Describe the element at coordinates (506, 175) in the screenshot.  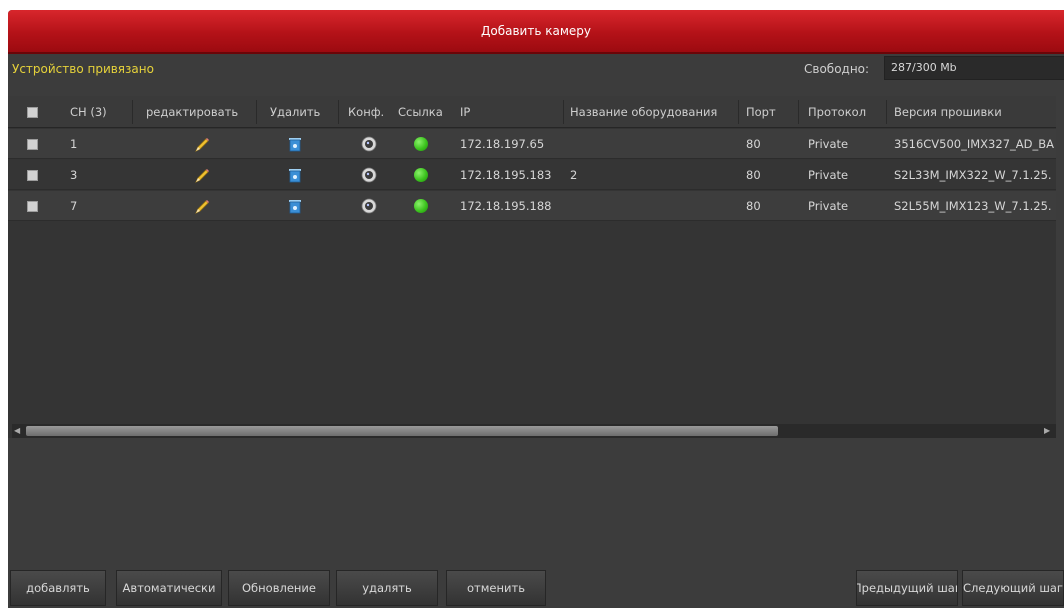
I see `cell-ip: 172.18.195.183` at that location.